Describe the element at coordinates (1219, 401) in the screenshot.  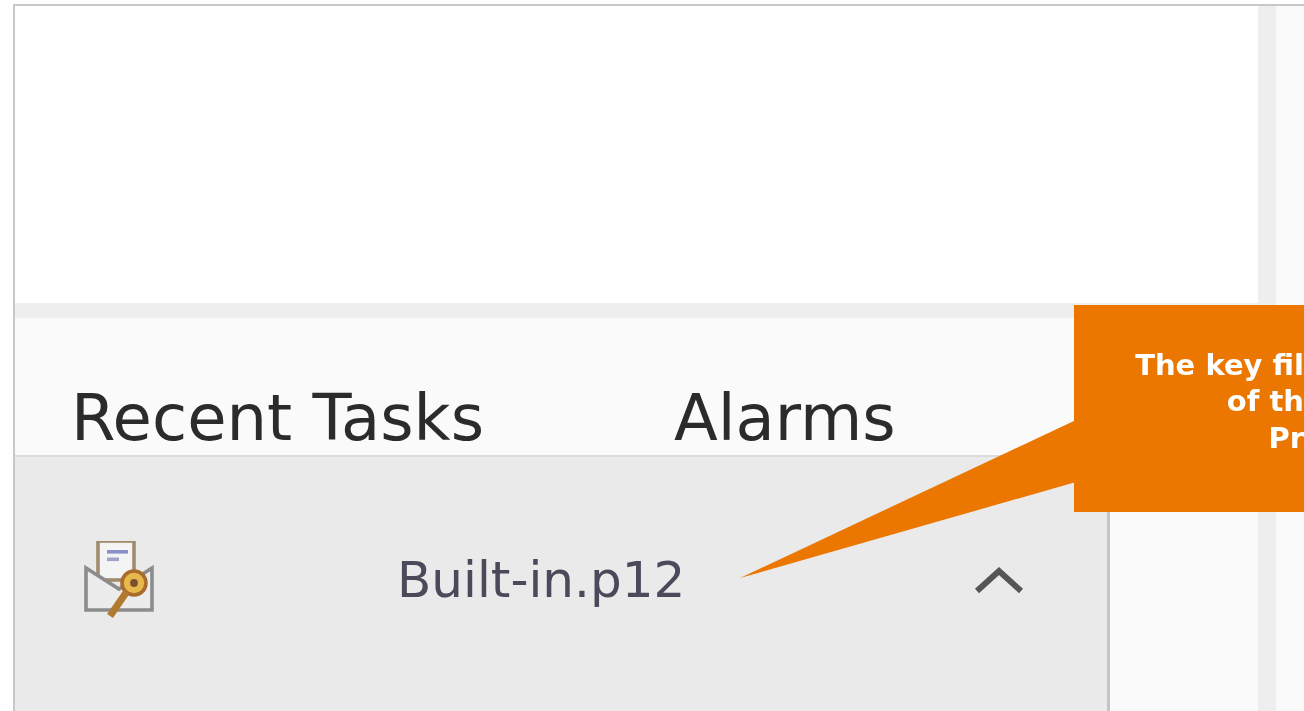
I see `callout-text: The key fil of th Pr` at that location.